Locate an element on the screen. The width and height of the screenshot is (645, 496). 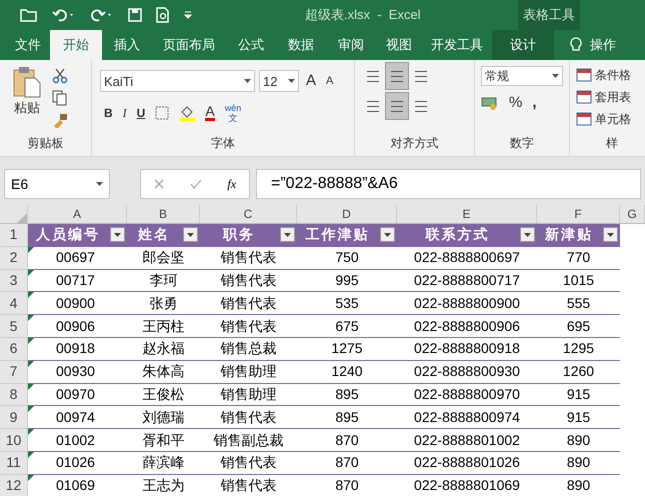
ribbon-tab: 数据 is located at coordinates (301, 45).